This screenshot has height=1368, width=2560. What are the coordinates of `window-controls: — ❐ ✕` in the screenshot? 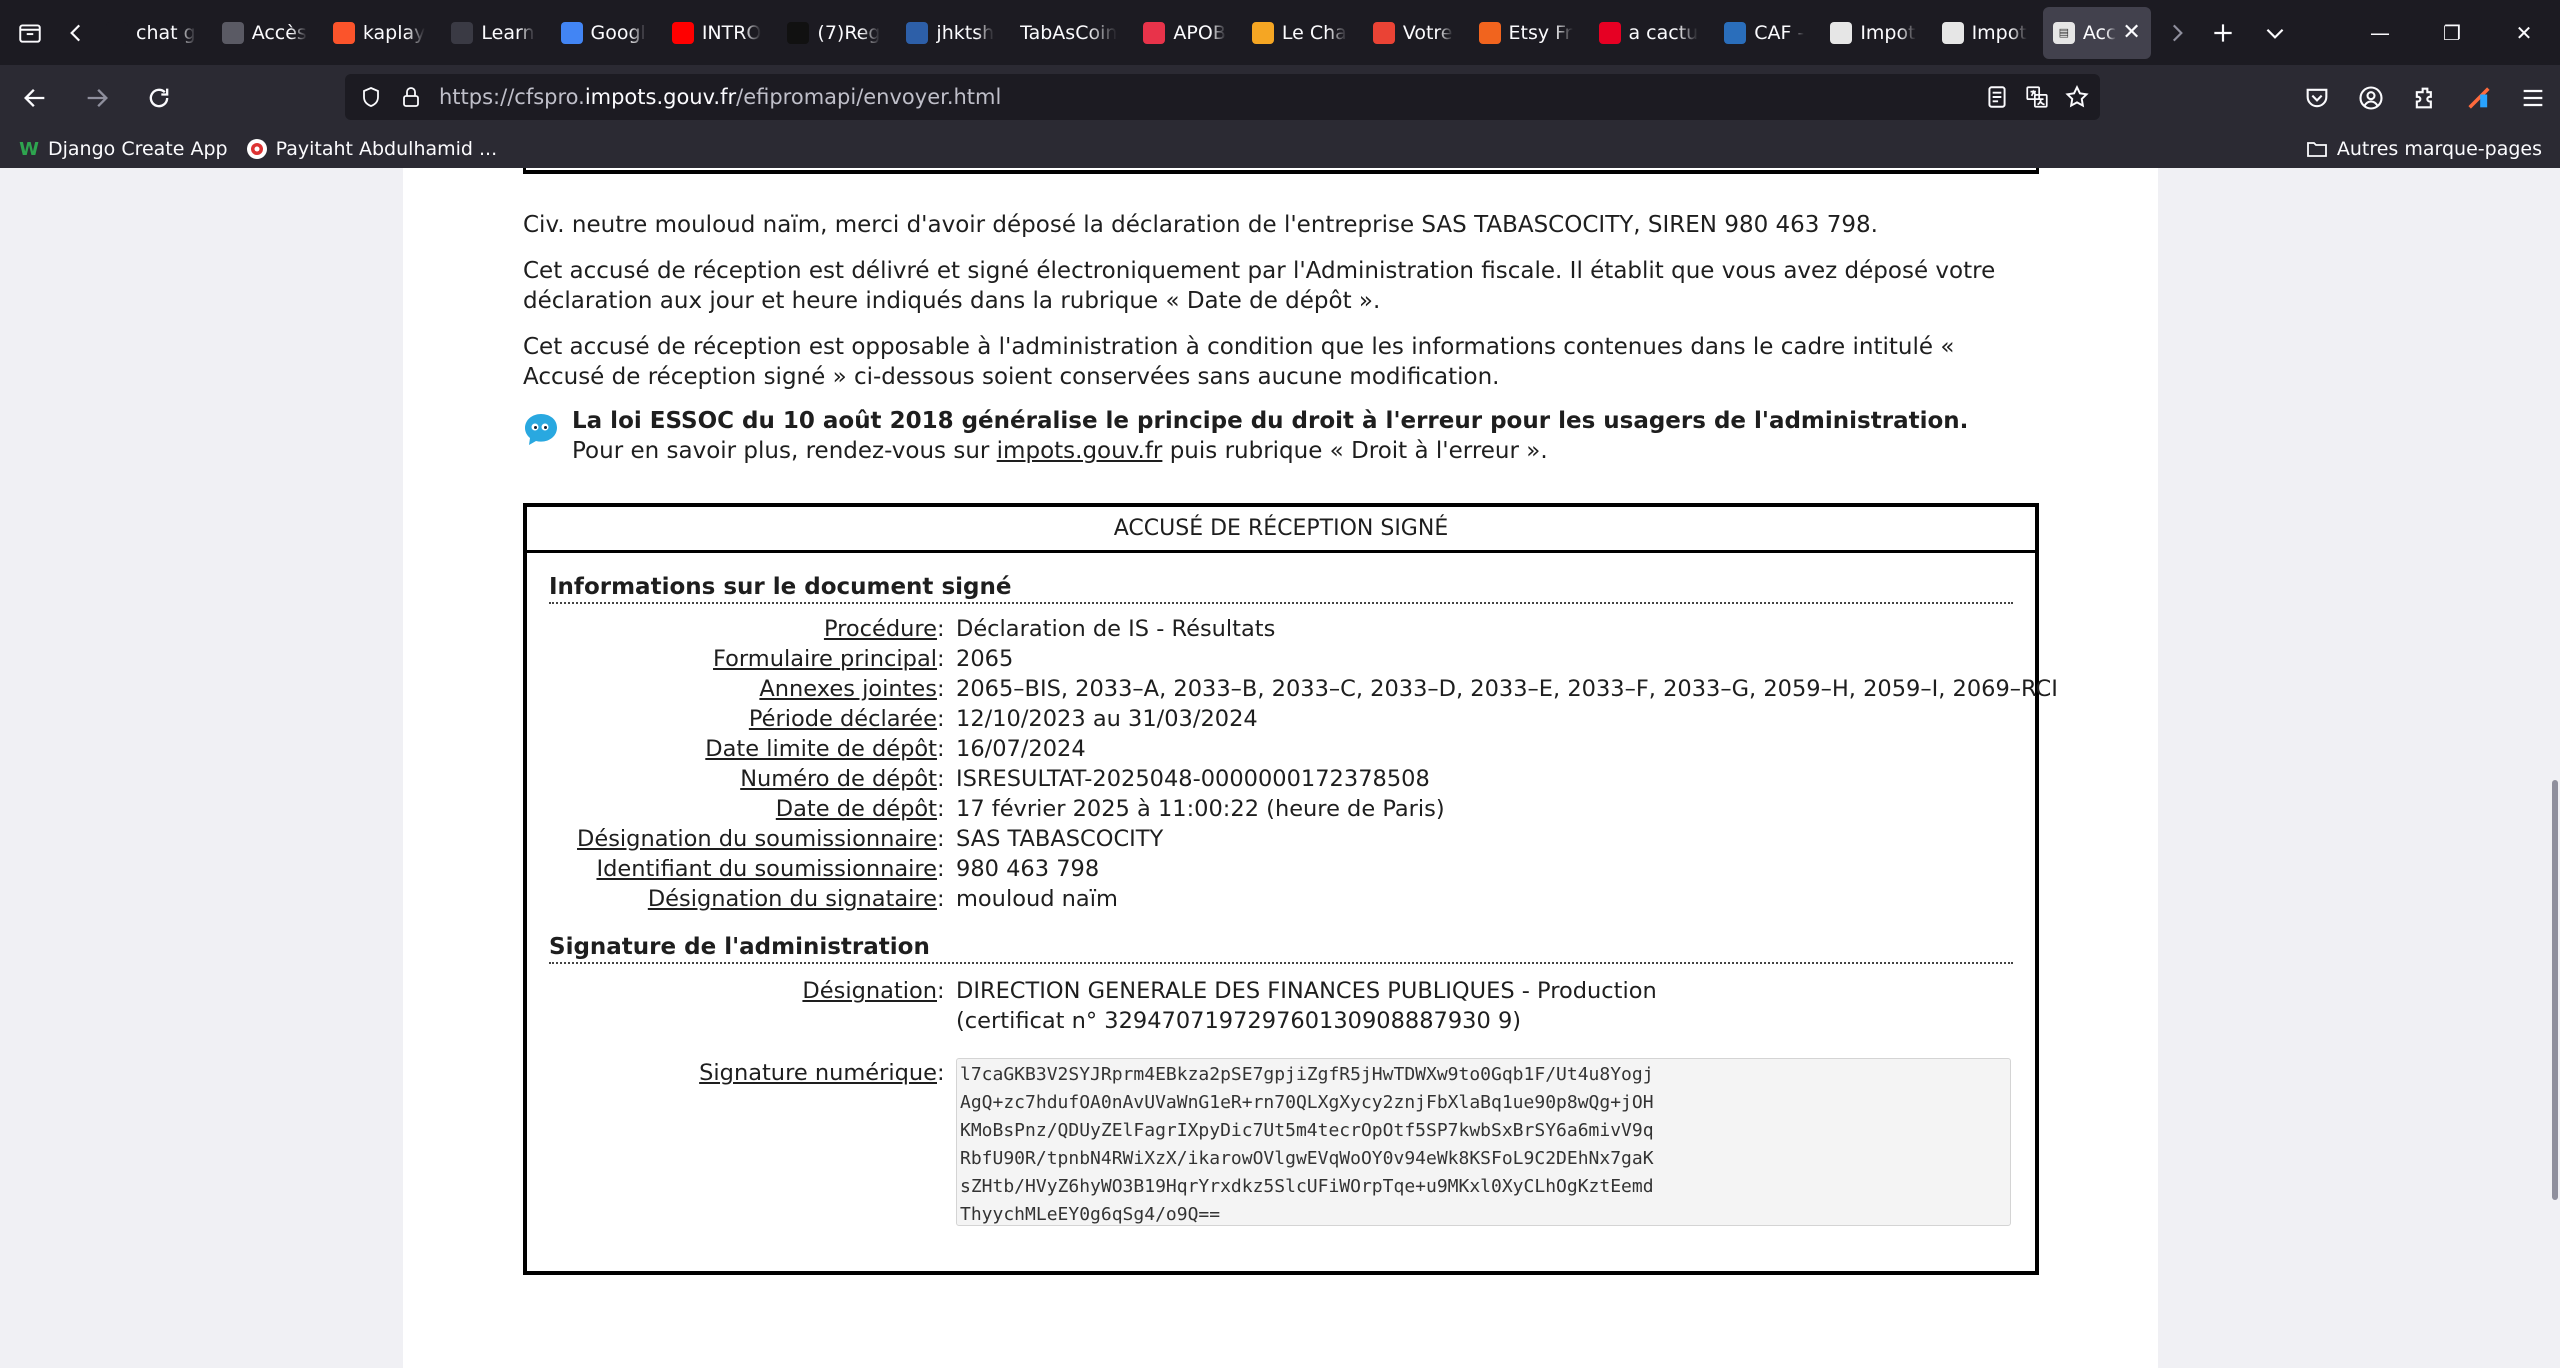 It's located at (2452, 32).